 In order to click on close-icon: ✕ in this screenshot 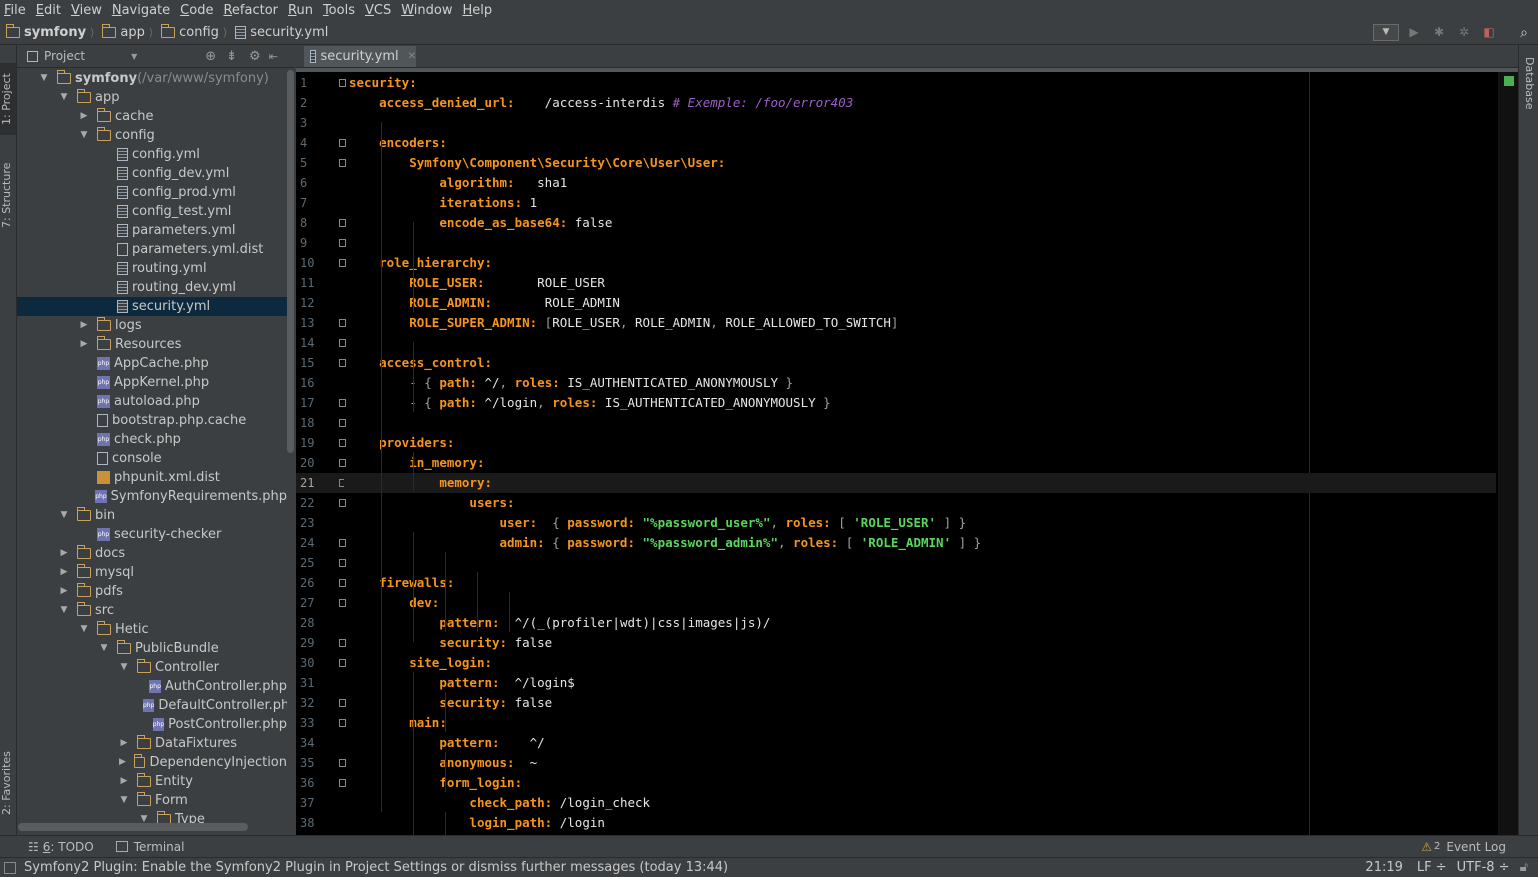, I will do `click(412, 56)`.